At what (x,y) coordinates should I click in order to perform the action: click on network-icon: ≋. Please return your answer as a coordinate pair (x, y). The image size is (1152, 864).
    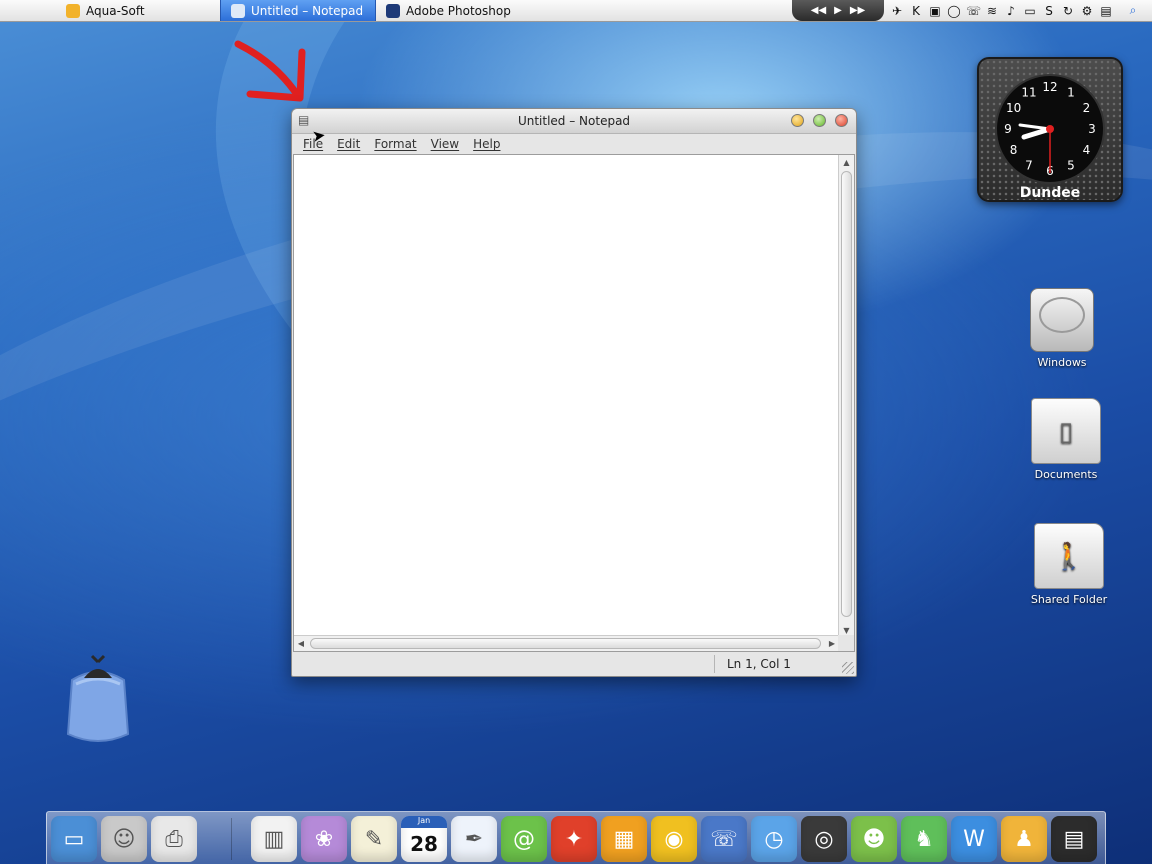
    Looking at the image, I should click on (992, 11).